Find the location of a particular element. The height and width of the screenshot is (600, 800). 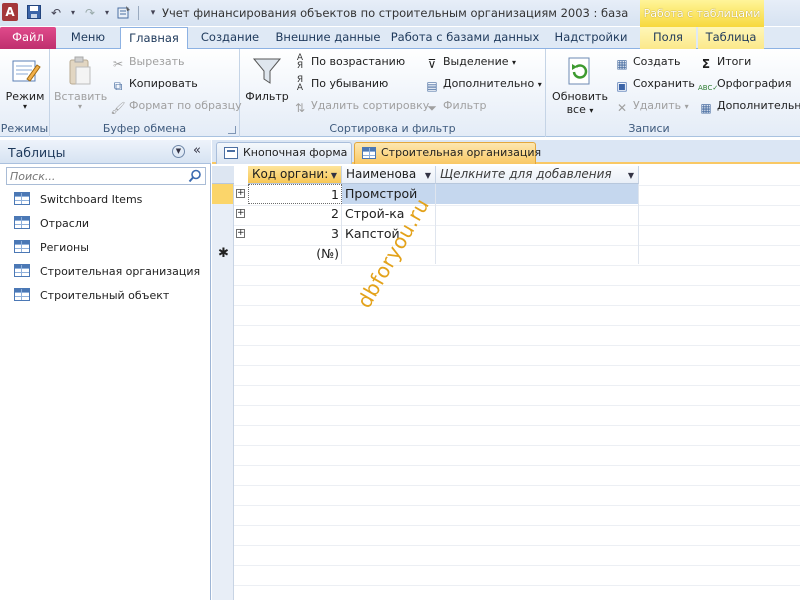

save-icon is located at coordinates (34, 13).